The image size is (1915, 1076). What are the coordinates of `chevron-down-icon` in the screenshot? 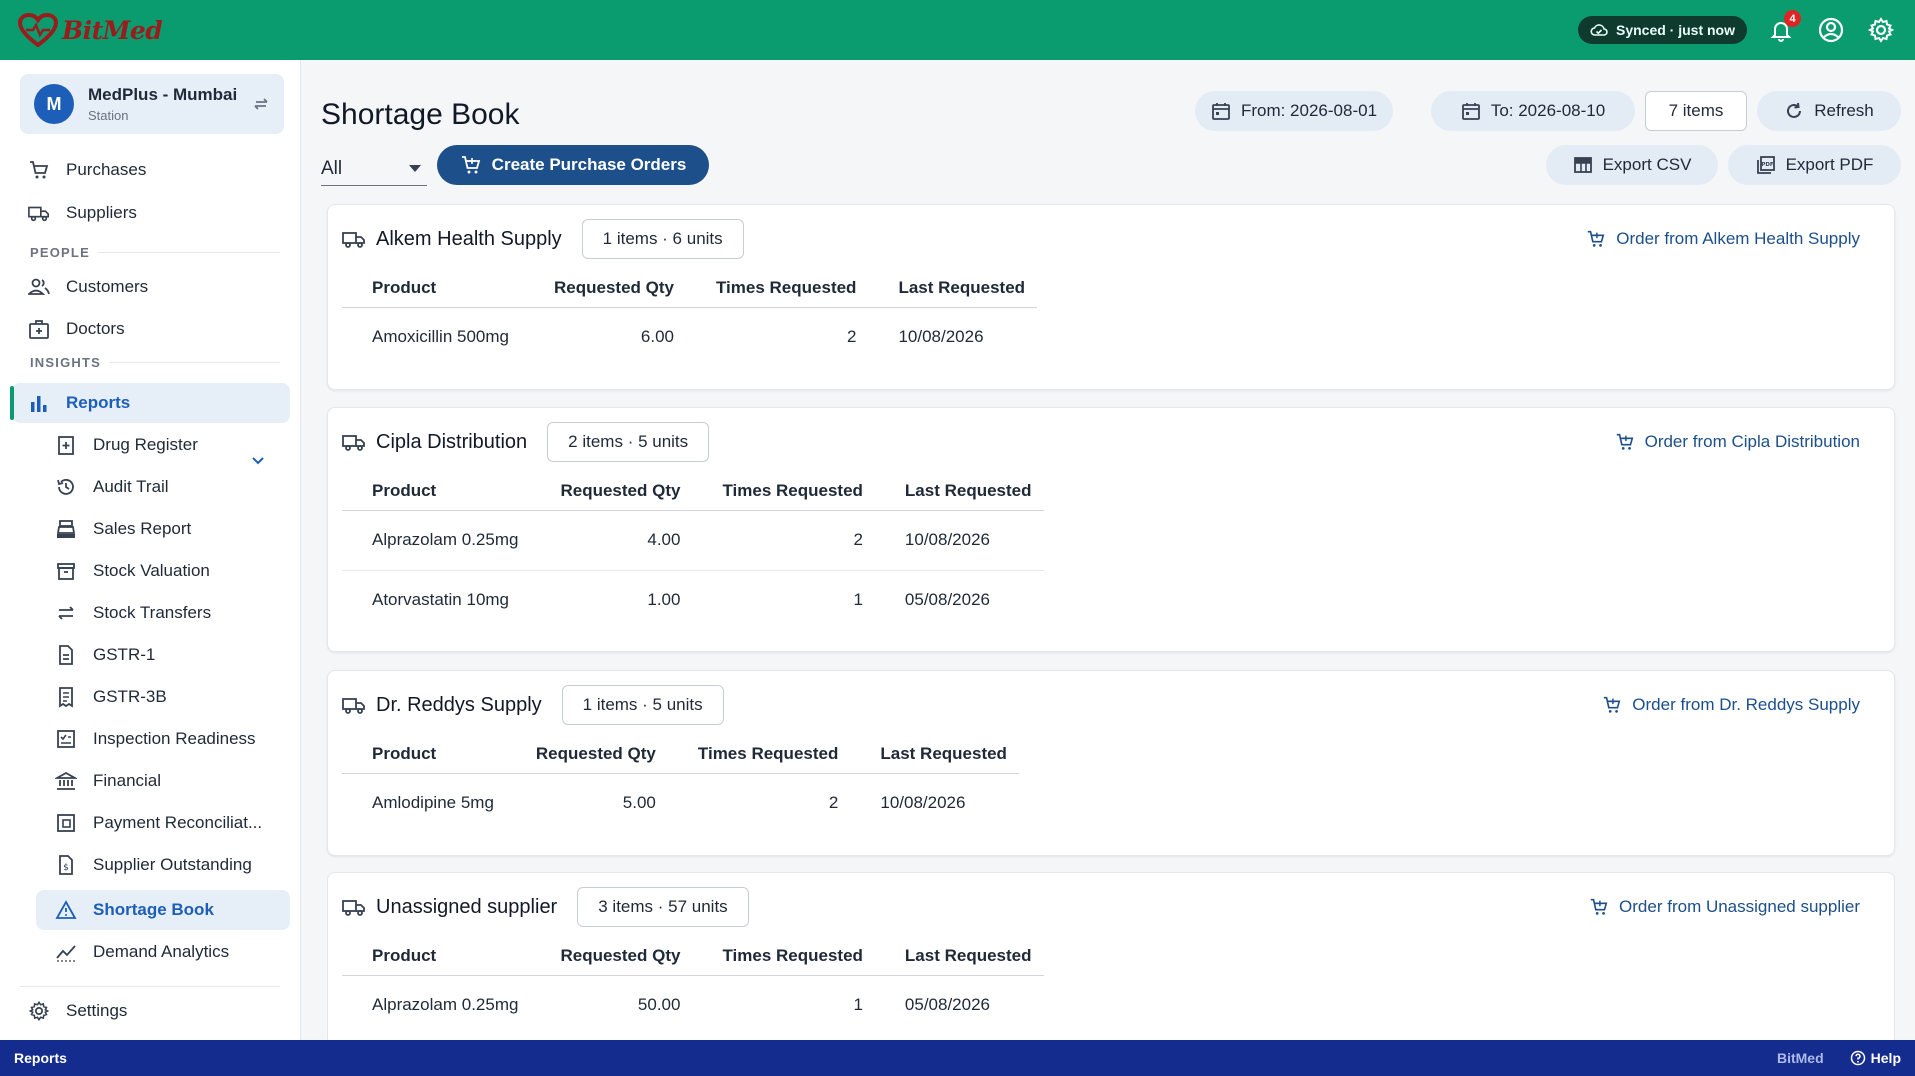 It's located at (258, 461).